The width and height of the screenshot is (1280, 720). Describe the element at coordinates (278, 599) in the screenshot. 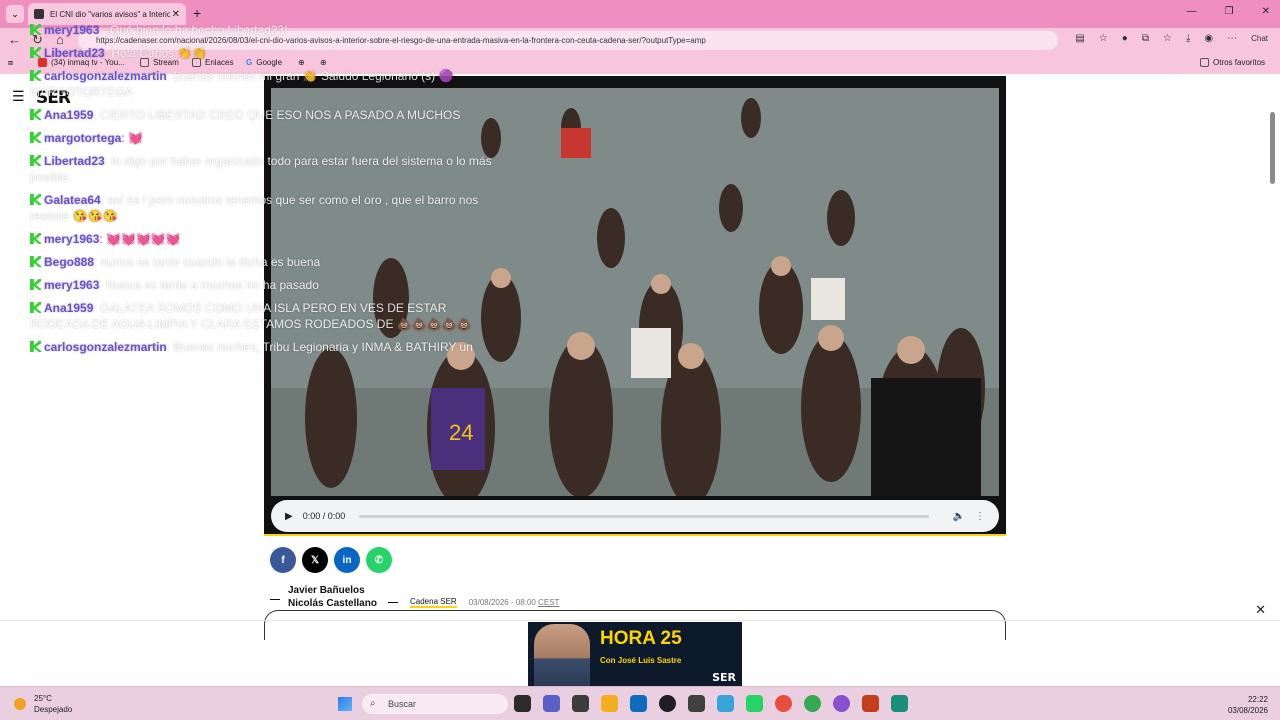

I see `byline-dash` at that location.